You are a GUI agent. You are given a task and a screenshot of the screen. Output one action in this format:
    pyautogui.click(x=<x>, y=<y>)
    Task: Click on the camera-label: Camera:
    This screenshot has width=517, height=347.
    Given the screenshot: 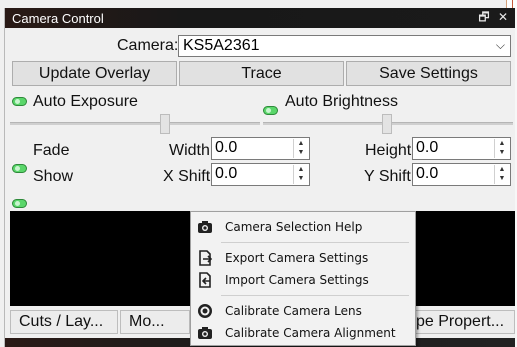 What is the action you would take?
    pyautogui.click(x=148, y=45)
    